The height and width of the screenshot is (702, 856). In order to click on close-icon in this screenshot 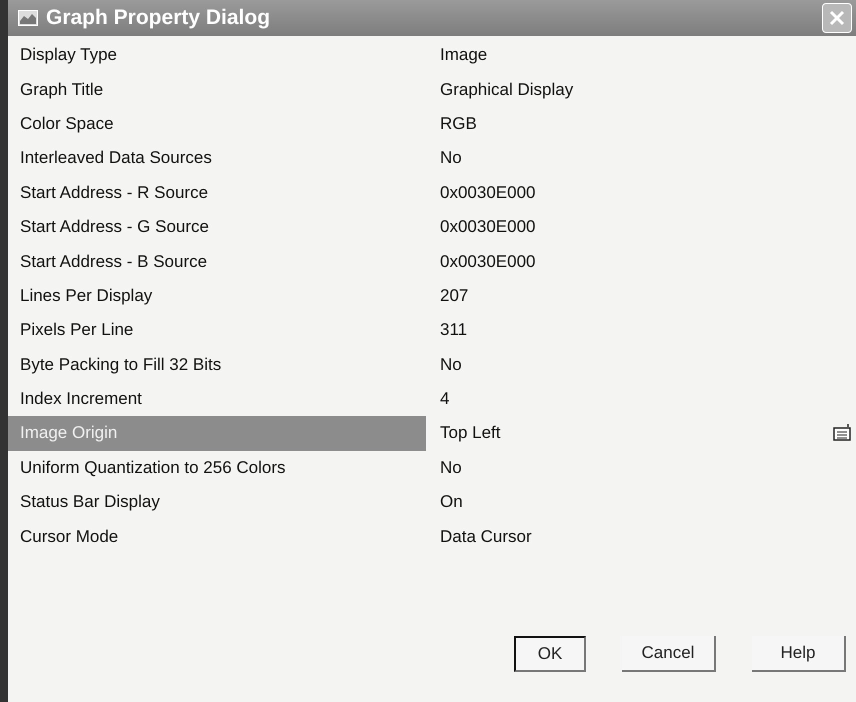, I will do `click(837, 18)`.